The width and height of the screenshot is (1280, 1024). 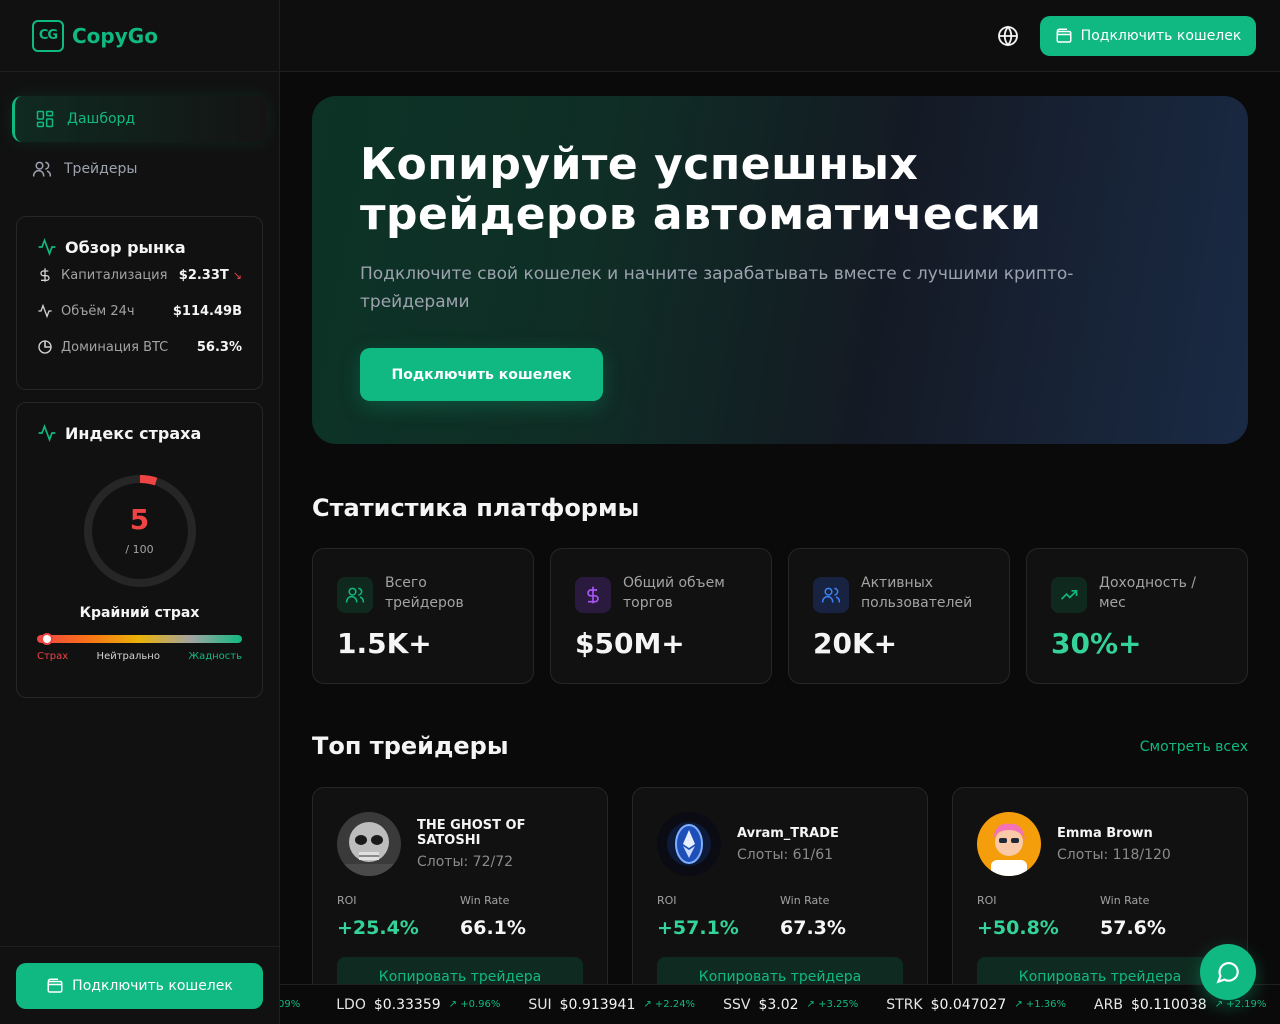 I want to click on market-row-dominance: Доминация BTC 56.3%, so click(x=139, y=347).